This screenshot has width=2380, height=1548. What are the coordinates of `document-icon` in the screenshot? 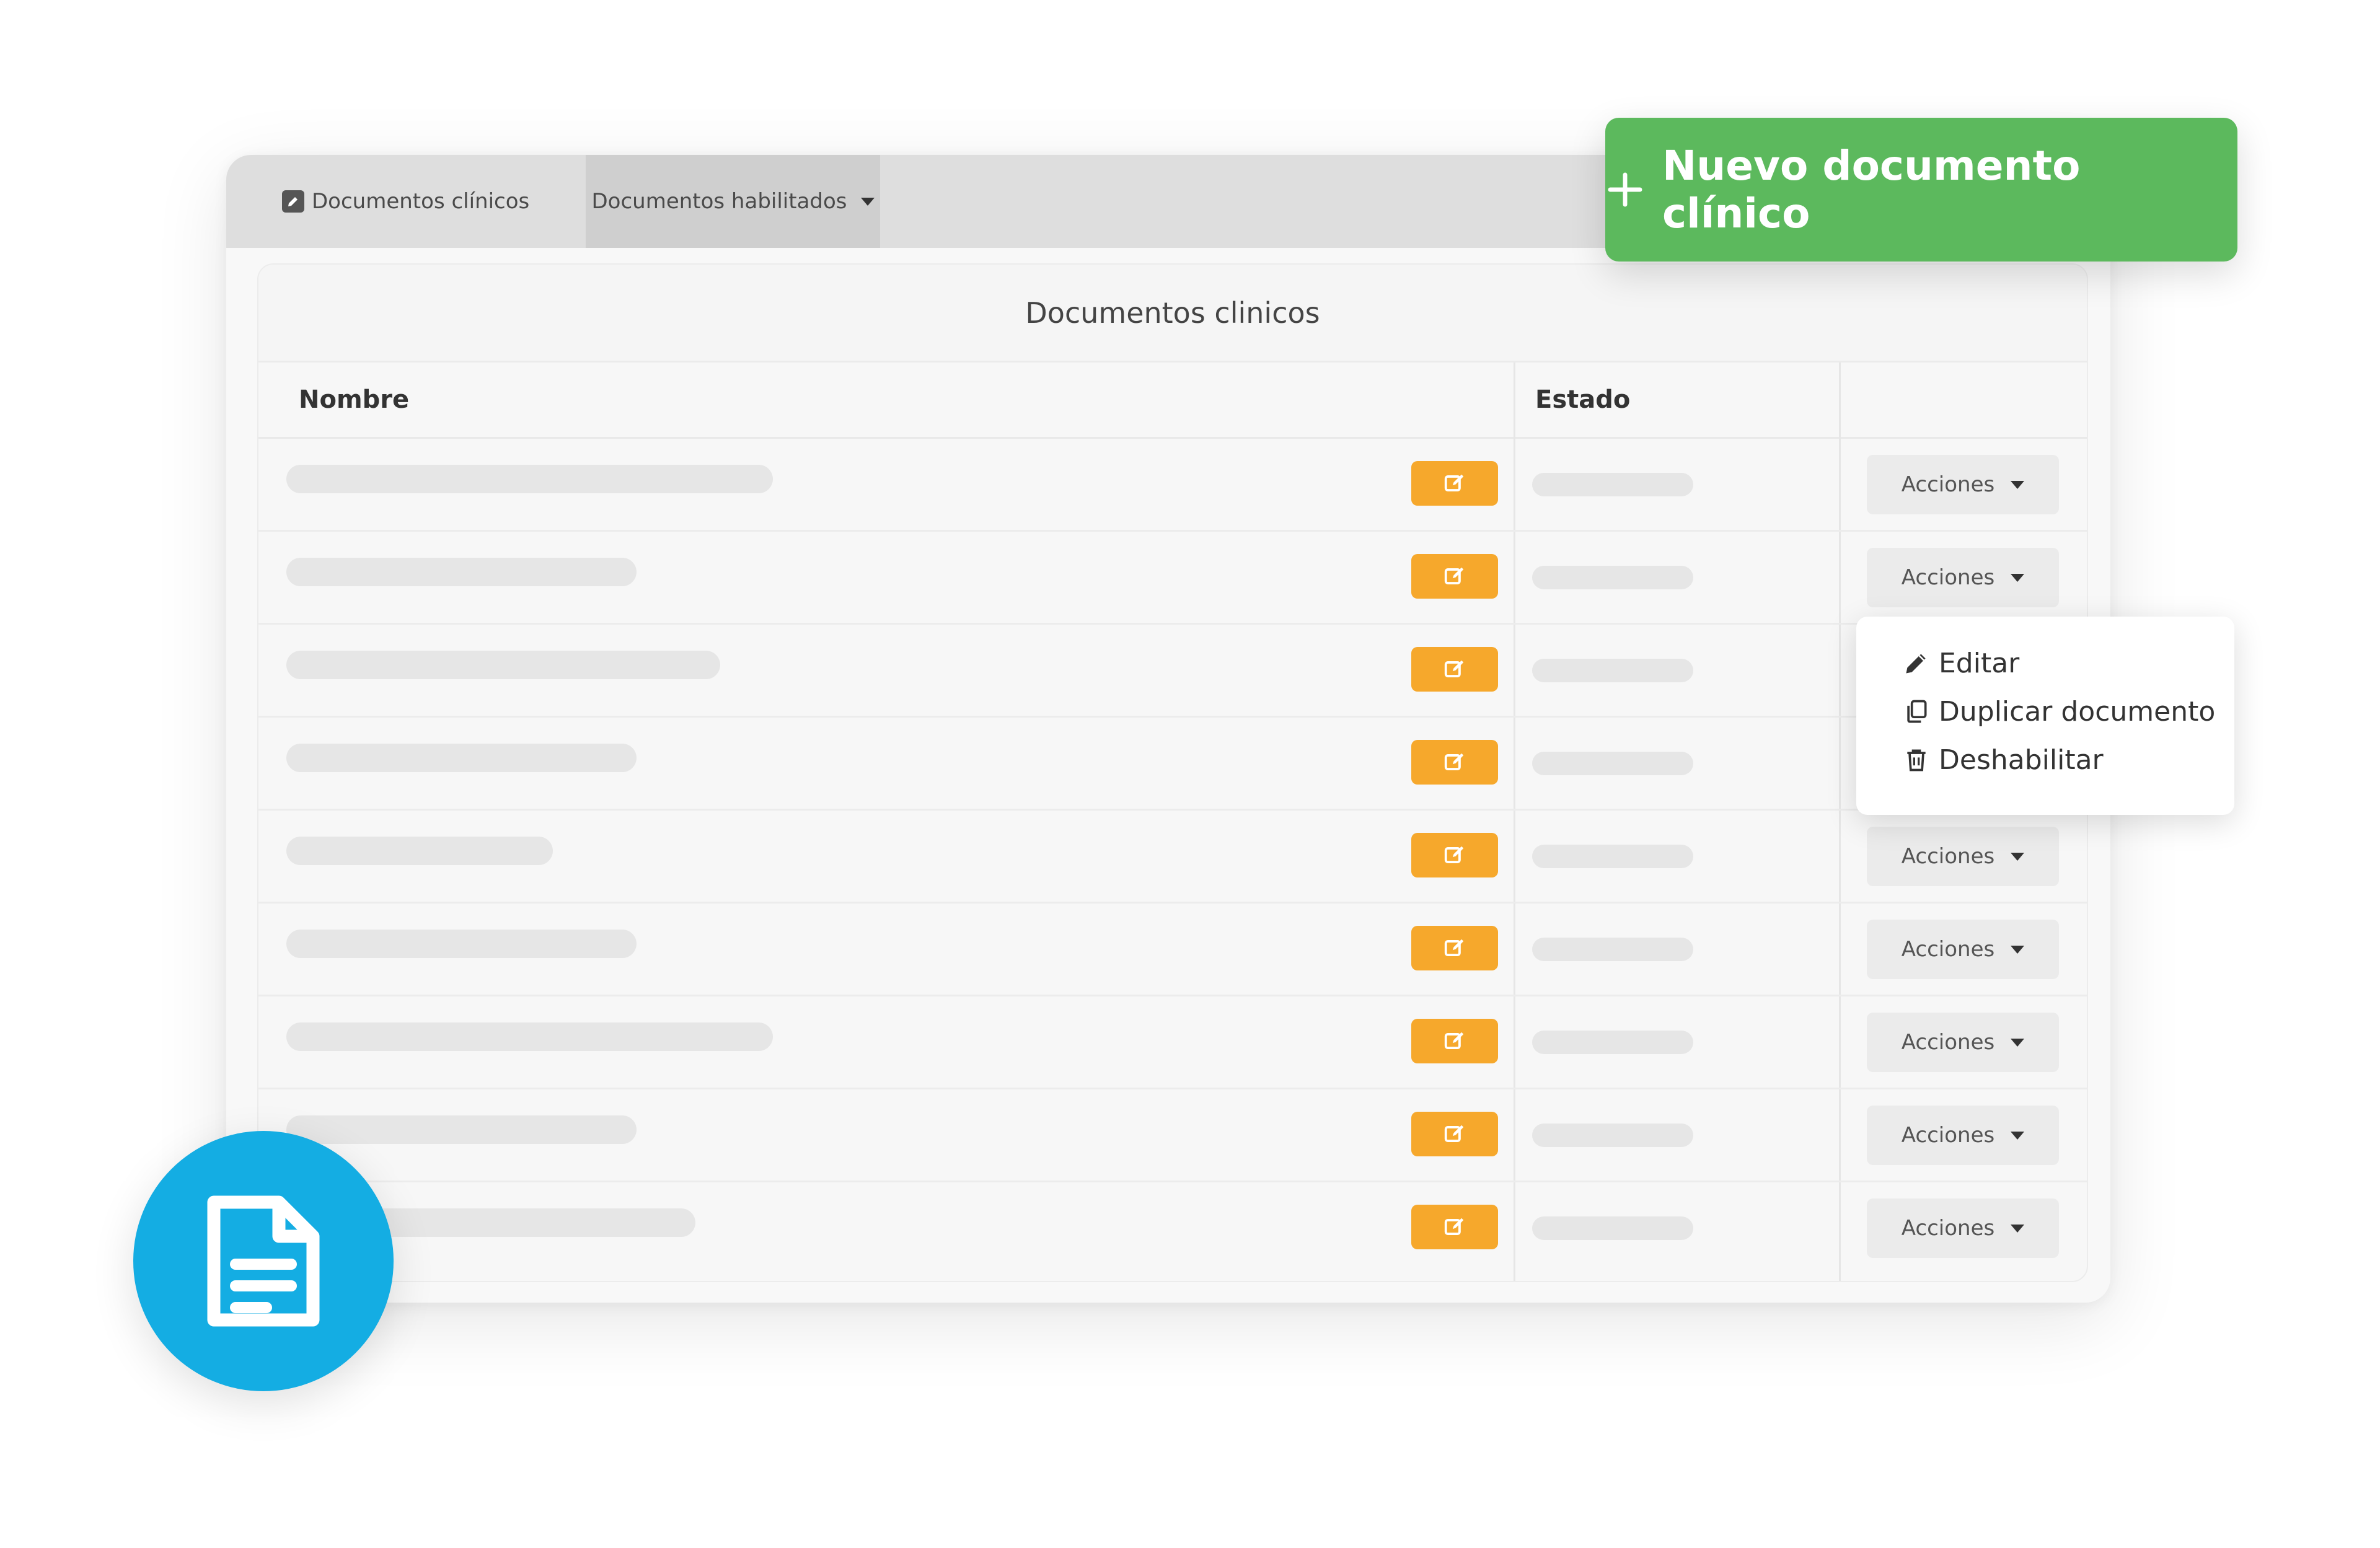 It's located at (263, 1261).